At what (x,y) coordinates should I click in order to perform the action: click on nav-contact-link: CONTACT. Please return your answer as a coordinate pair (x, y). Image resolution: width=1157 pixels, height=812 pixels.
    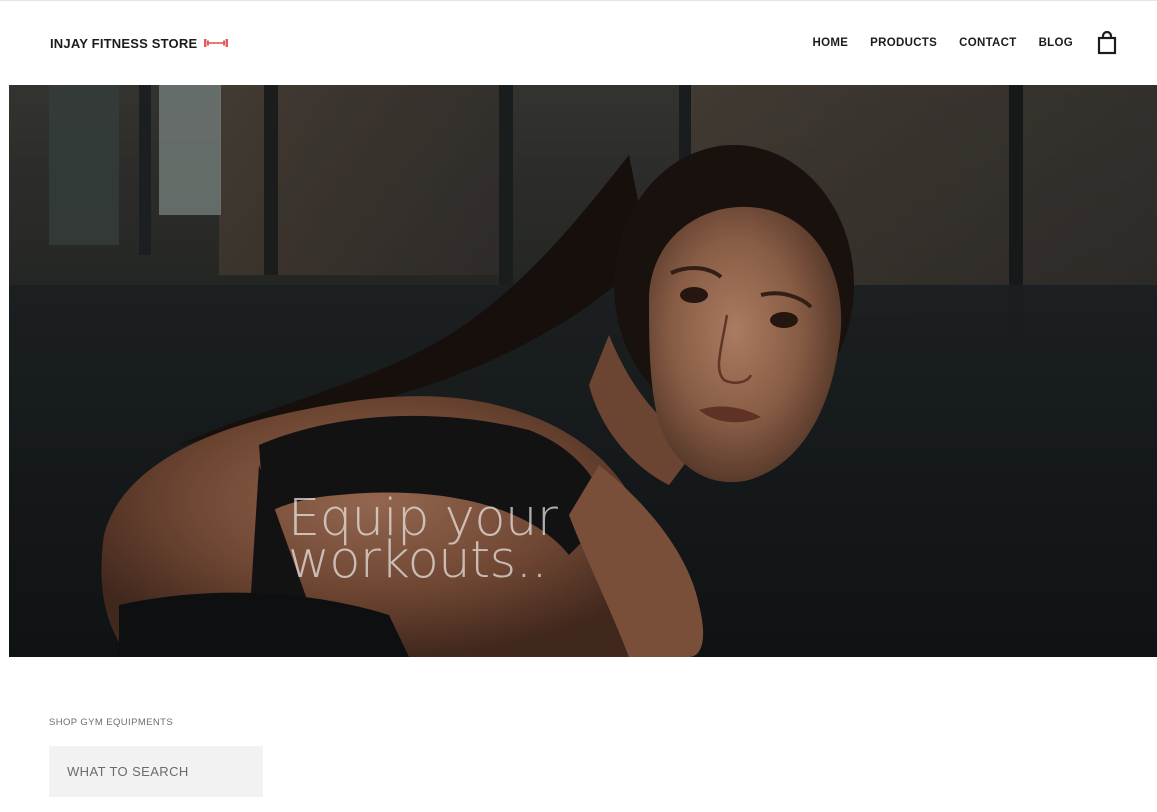
    Looking at the image, I should click on (987, 43).